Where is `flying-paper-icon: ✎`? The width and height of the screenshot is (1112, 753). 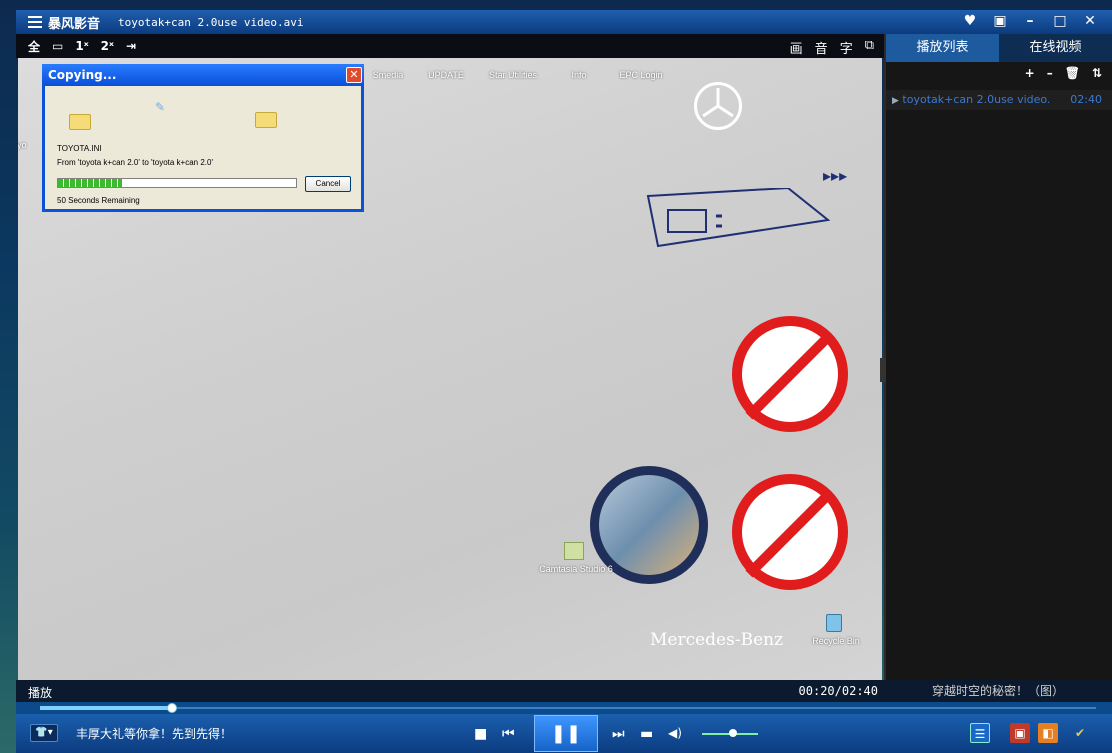
flying-paper-icon: ✎ is located at coordinates (160, 107).